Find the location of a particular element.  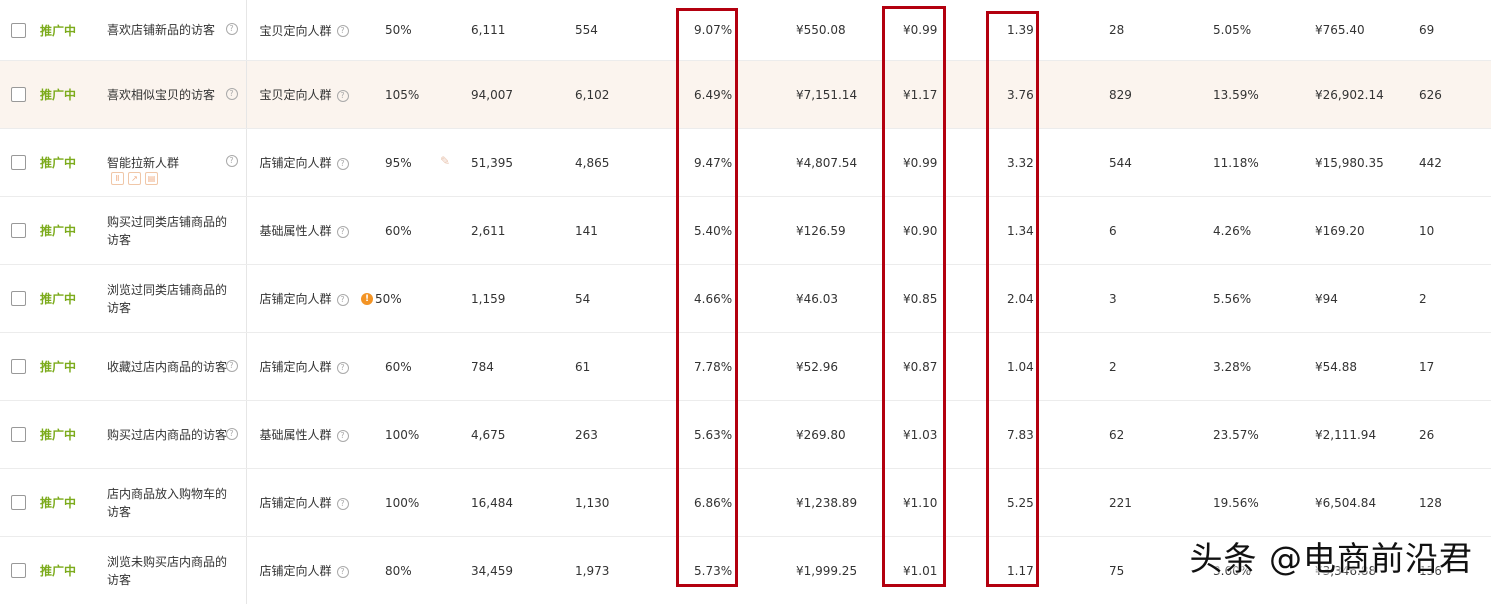

crowd-name: 店内商品放入购物车的访客 is located at coordinates (171, 503).